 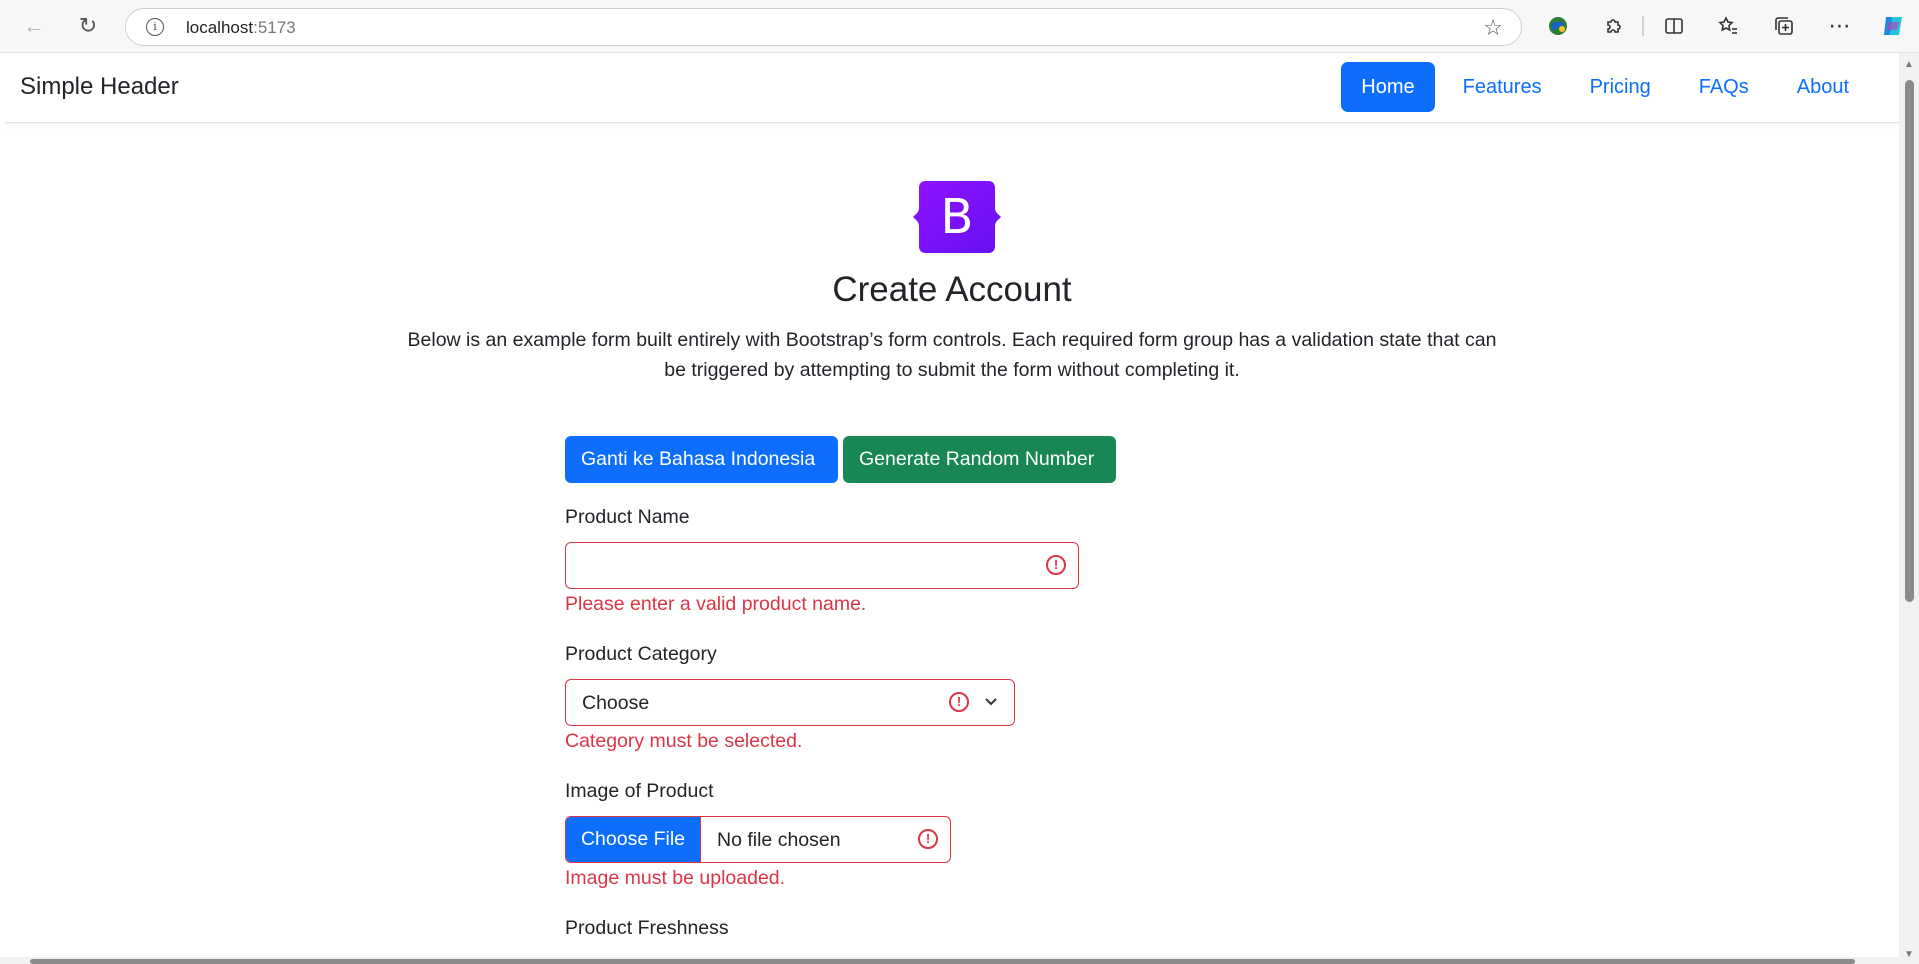 What do you see at coordinates (1643, 26) in the screenshot?
I see `toolbar-divider` at bounding box center [1643, 26].